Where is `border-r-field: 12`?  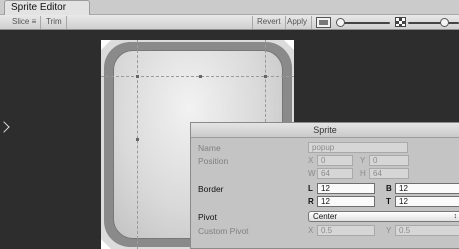 border-r-field: 12 is located at coordinates (346, 201).